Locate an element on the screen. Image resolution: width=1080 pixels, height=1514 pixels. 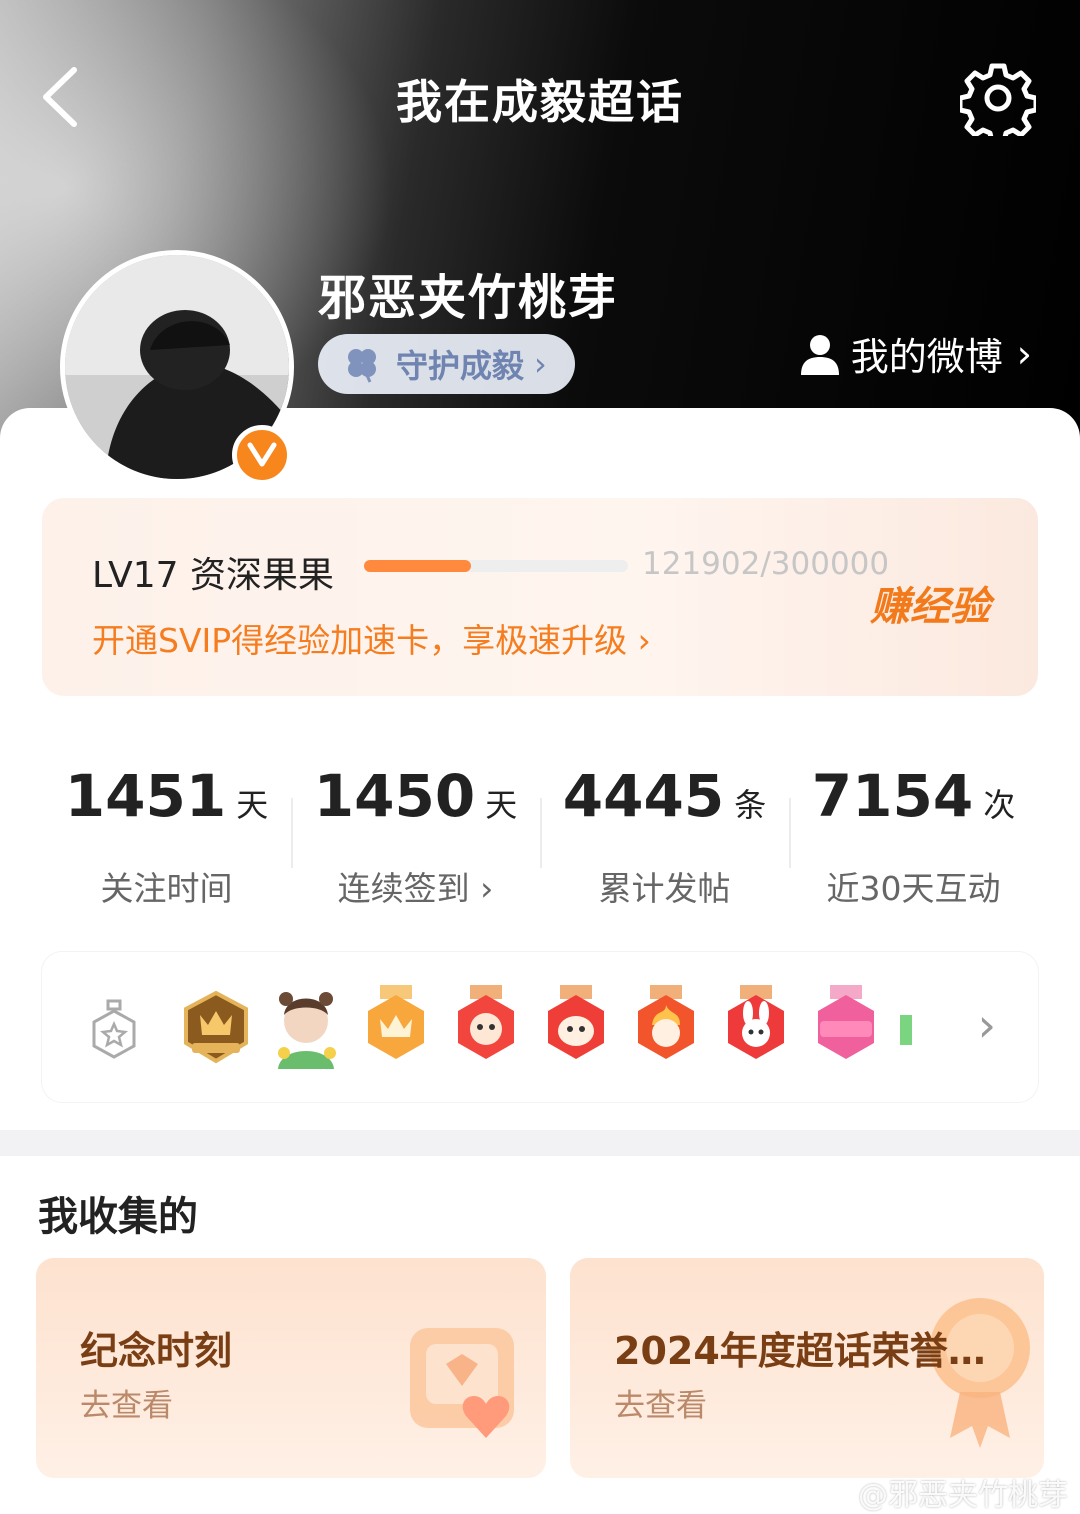
flame-dragon-badge is located at coordinates (666, 1022).